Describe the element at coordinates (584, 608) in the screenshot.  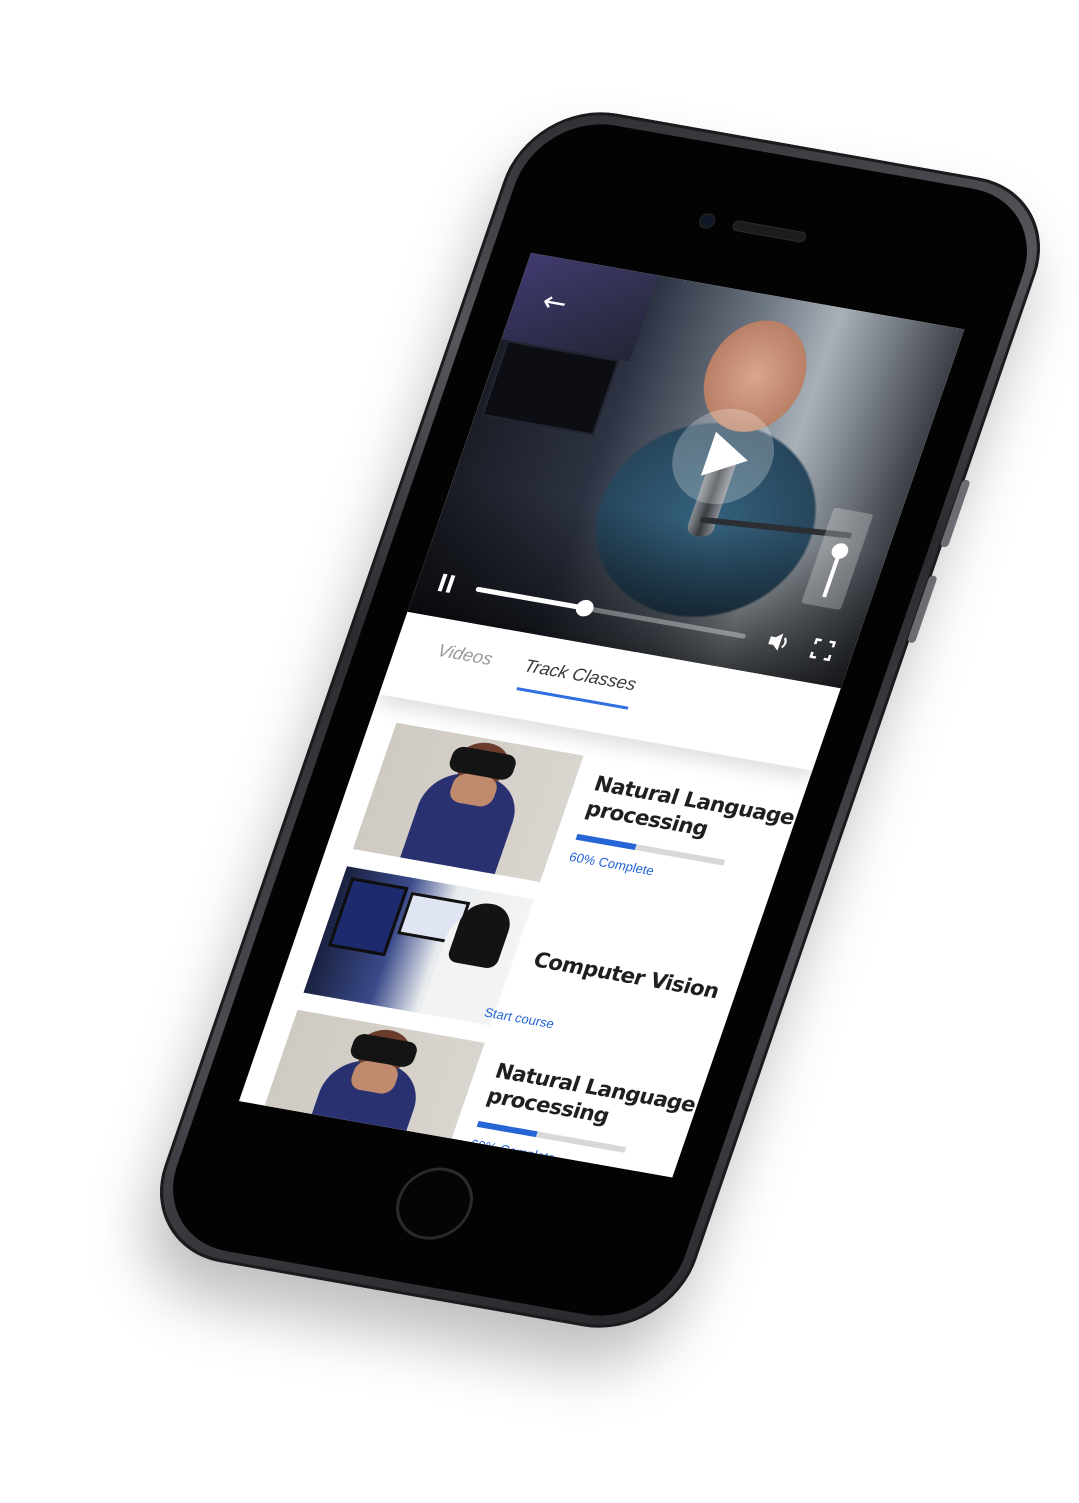
I see `seek-thumb` at that location.